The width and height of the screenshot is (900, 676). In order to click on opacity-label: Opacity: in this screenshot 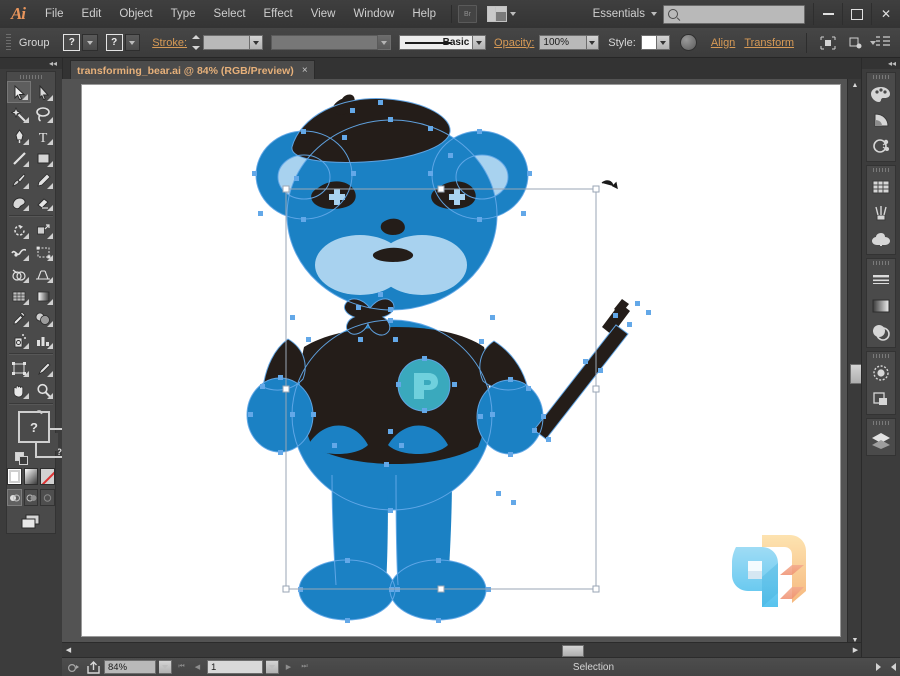, I will do `click(514, 43)`.